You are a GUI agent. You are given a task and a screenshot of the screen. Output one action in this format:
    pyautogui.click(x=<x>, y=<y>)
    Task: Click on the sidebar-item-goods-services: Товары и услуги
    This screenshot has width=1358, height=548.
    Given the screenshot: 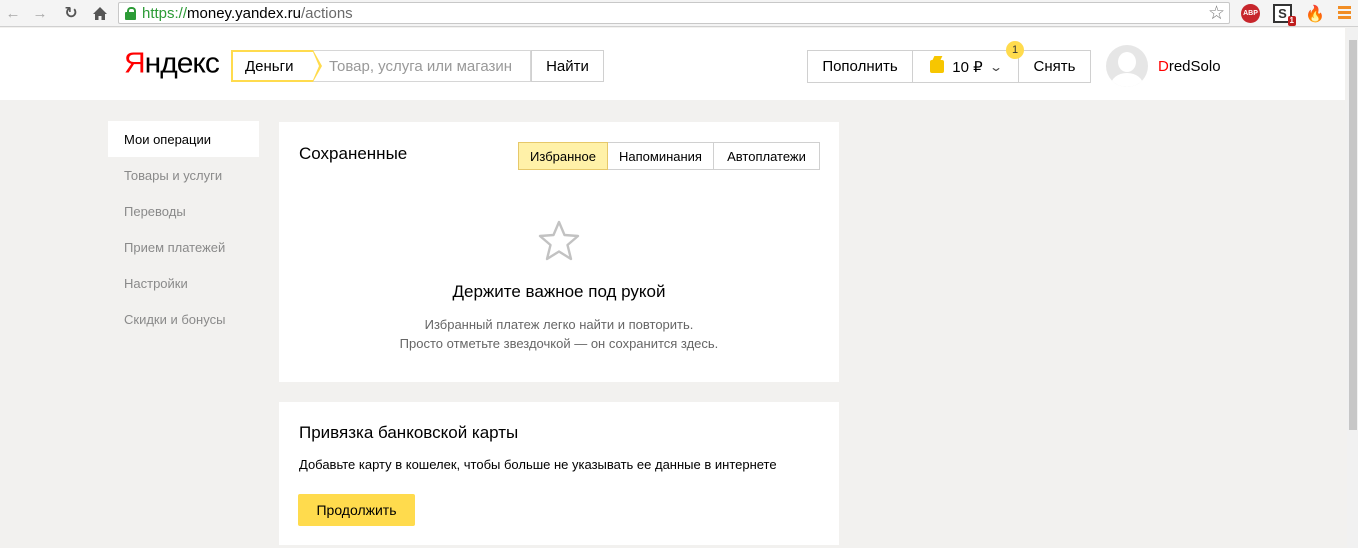 What is the action you would take?
    pyautogui.click(x=183, y=175)
    